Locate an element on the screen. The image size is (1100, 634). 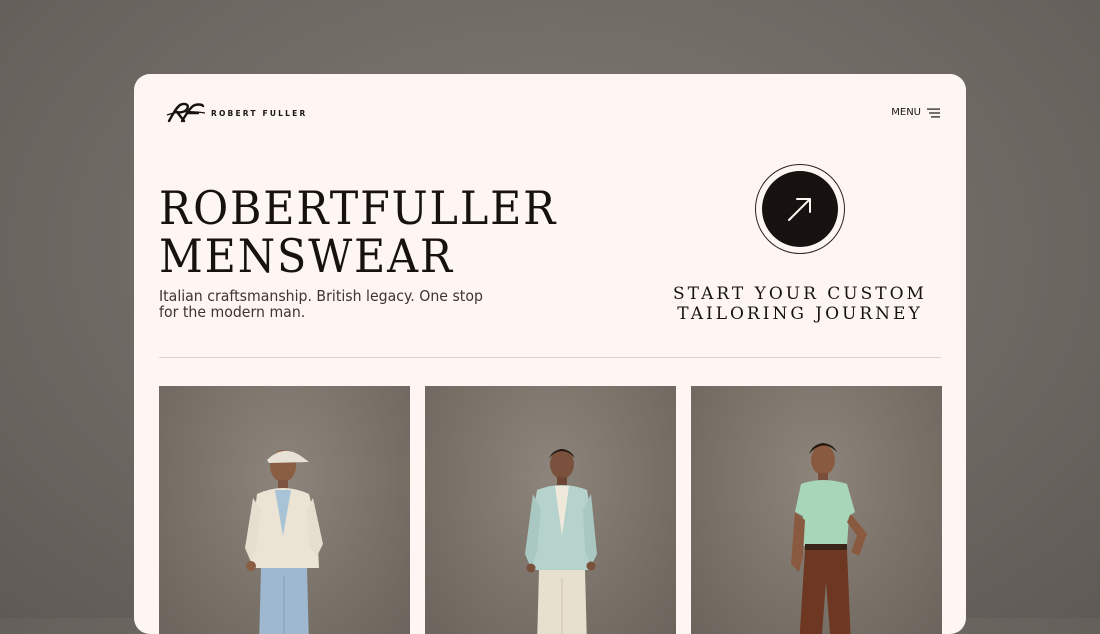
brand-wordmark: ROBERT FULLER is located at coordinates (259, 113).